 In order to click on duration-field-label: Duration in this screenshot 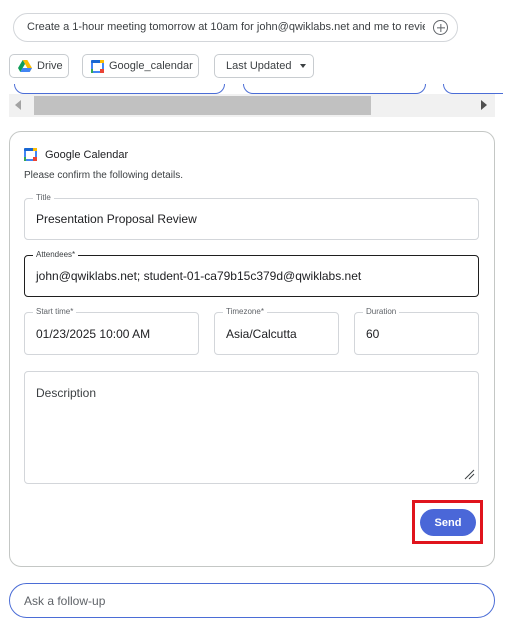, I will do `click(381, 312)`.